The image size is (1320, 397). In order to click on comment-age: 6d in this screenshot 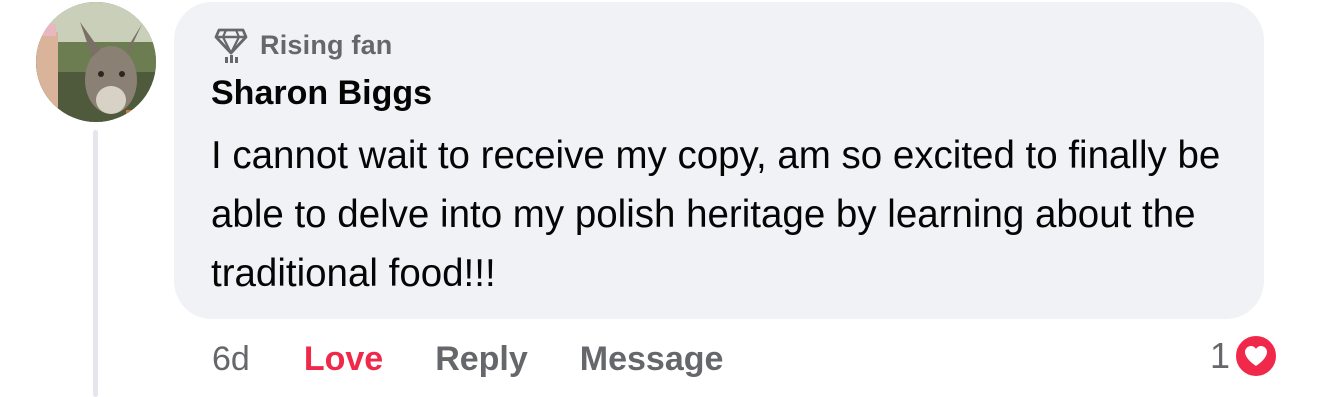, I will do `click(231, 359)`.